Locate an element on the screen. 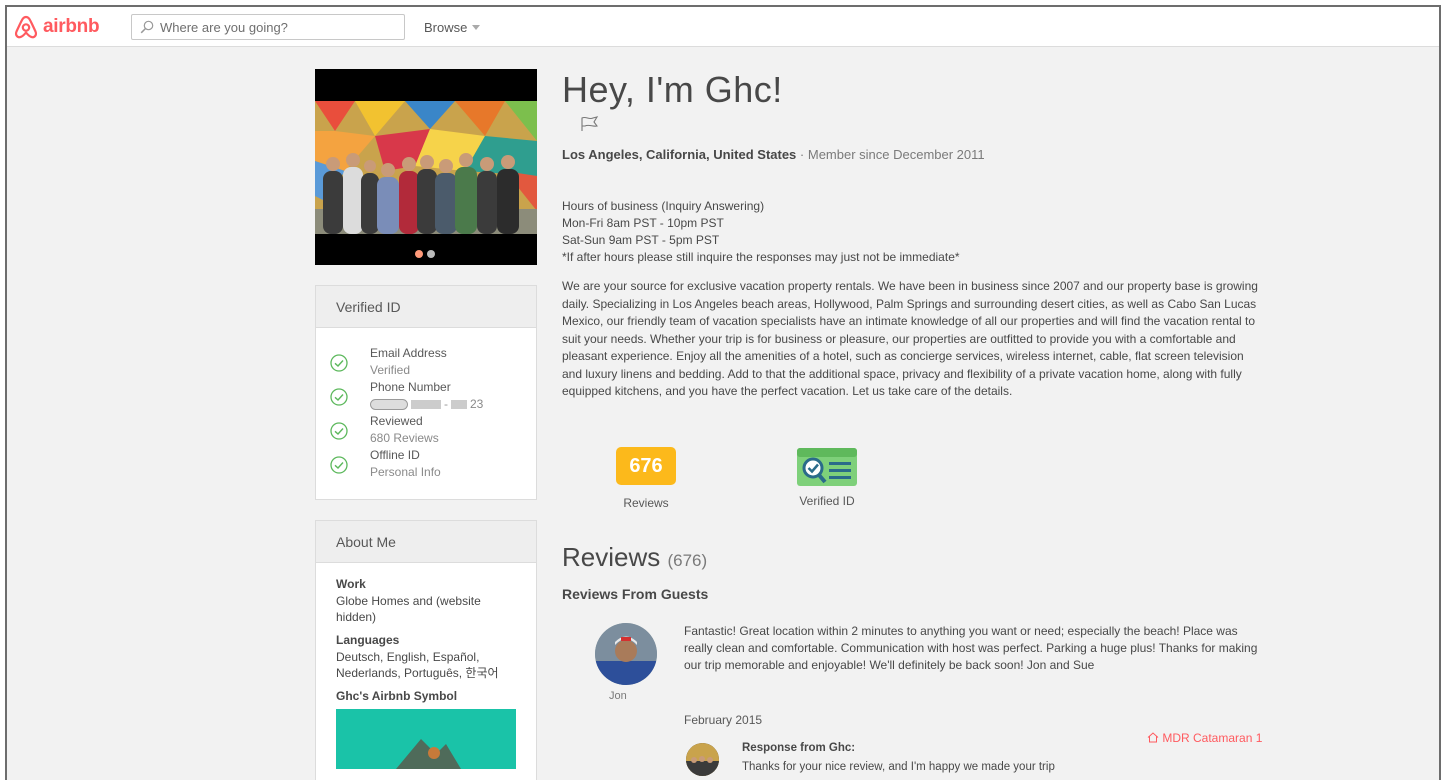  verified-item-status: 680 Reviews is located at coordinates (404, 438).